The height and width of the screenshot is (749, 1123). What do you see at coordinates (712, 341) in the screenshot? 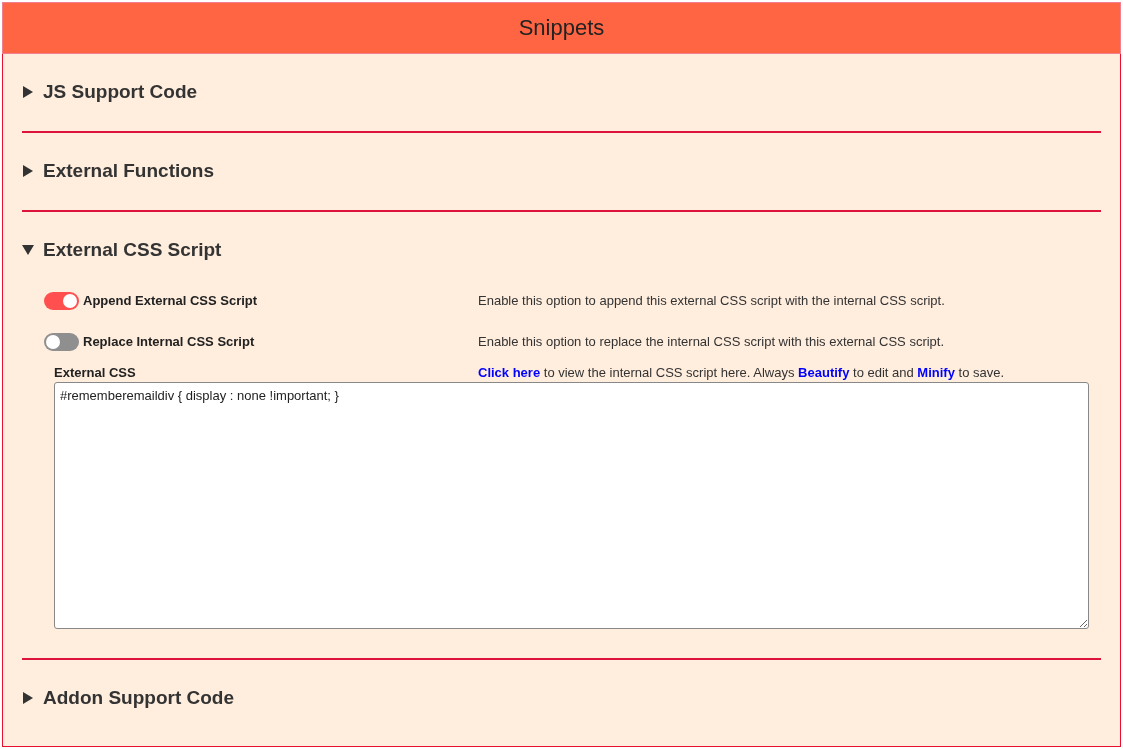
I see `option-description: Enable this option to replace the internal CSS script with this external CSS script.` at bounding box center [712, 341].